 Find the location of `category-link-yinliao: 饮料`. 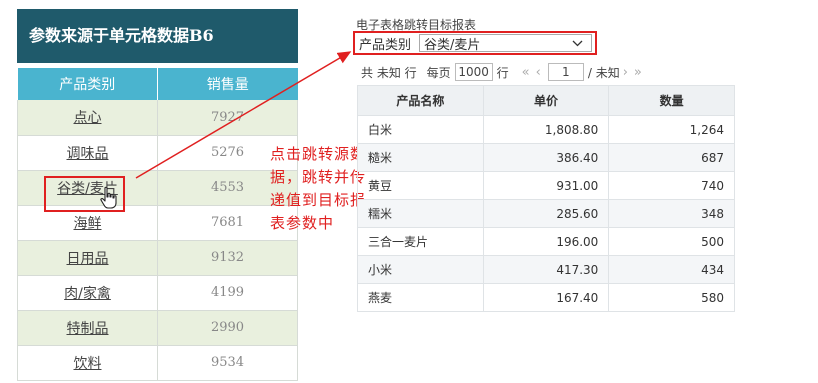

category-link-yinliao: 饮料 is located at coordinates (87, 363).